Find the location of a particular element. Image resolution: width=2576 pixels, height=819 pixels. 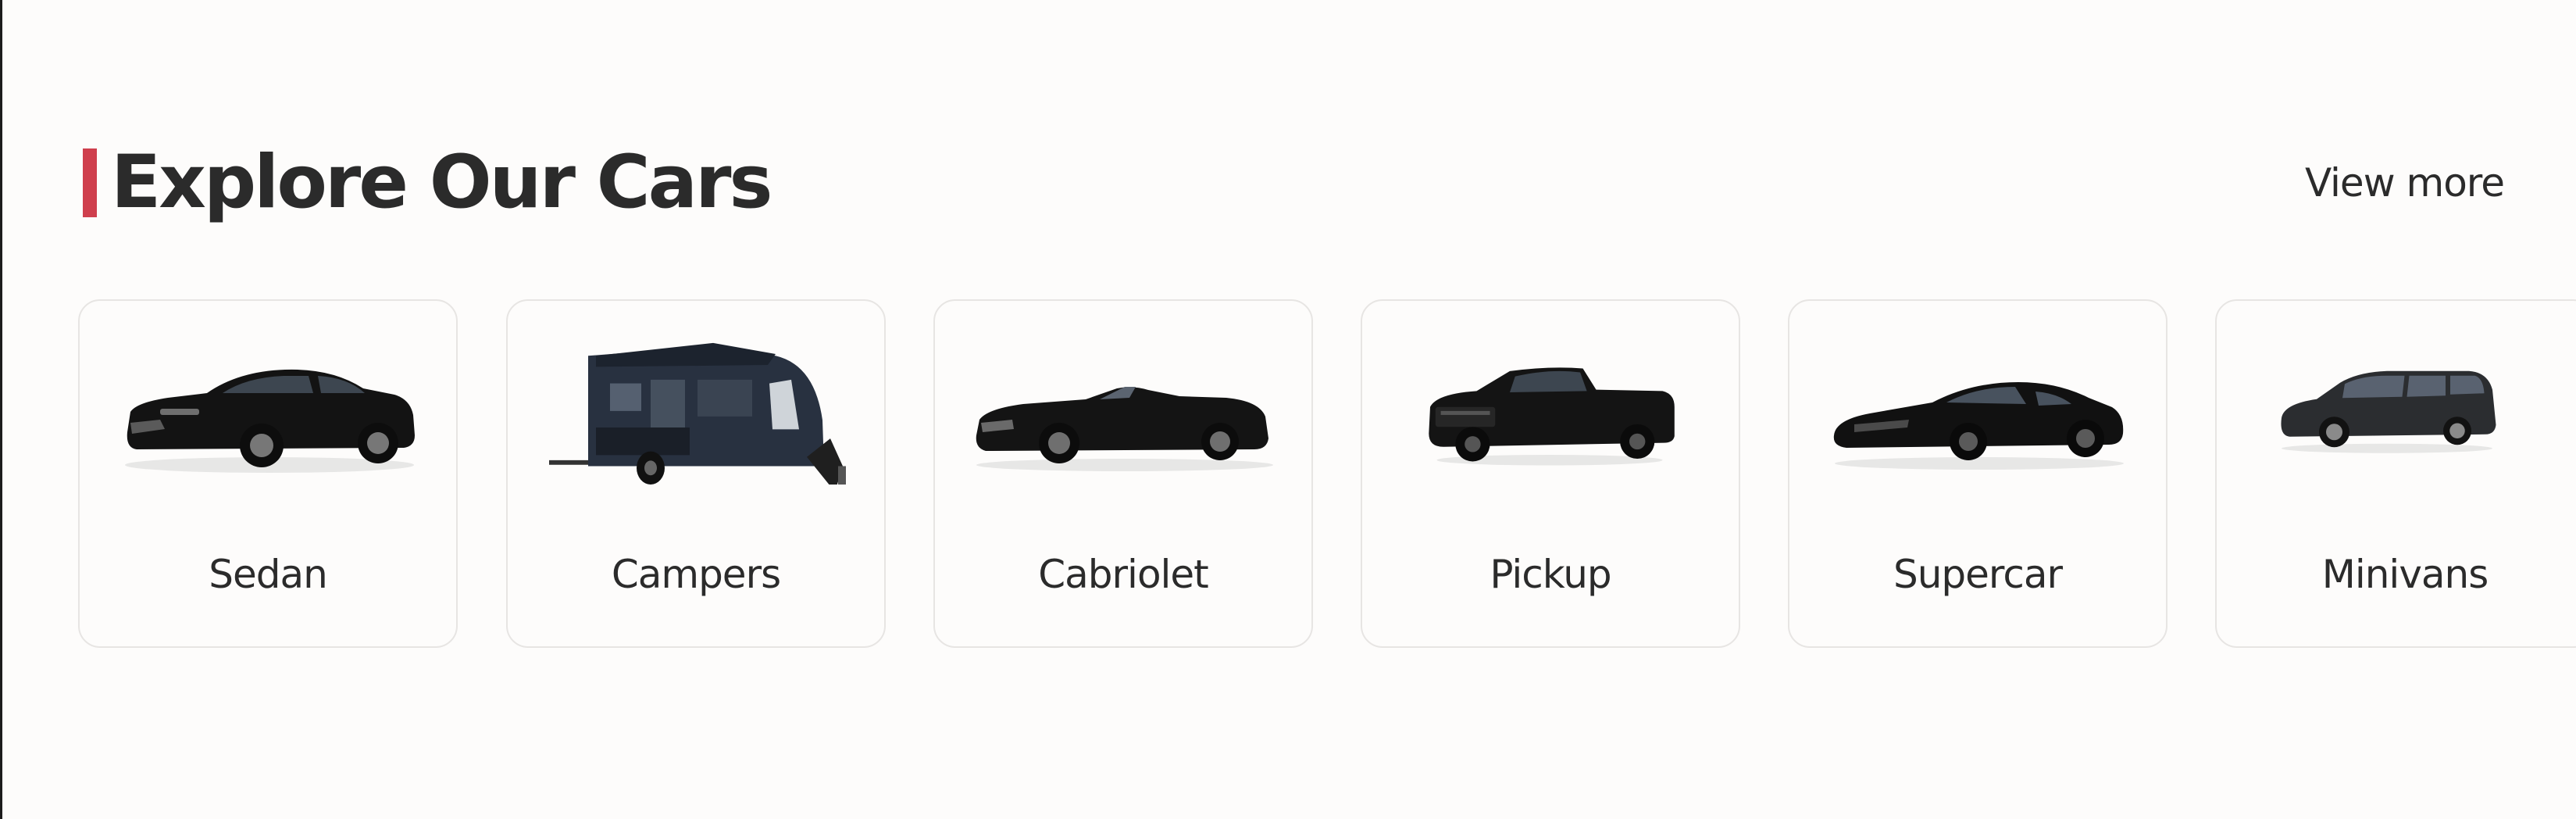

left-edge-rule is located at coordinates (1, 409).